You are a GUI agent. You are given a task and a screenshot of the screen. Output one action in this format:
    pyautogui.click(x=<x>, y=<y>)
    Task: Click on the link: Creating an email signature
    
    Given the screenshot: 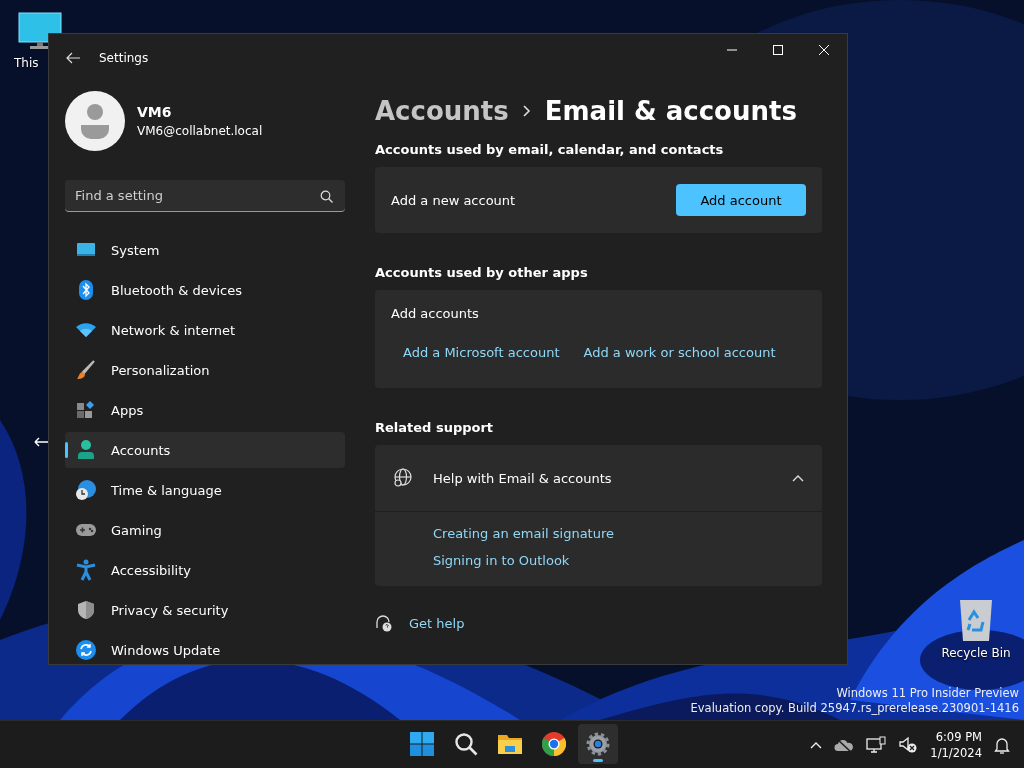 What is the action you would take?
    pyautogui.click(x=627, y=533)
    